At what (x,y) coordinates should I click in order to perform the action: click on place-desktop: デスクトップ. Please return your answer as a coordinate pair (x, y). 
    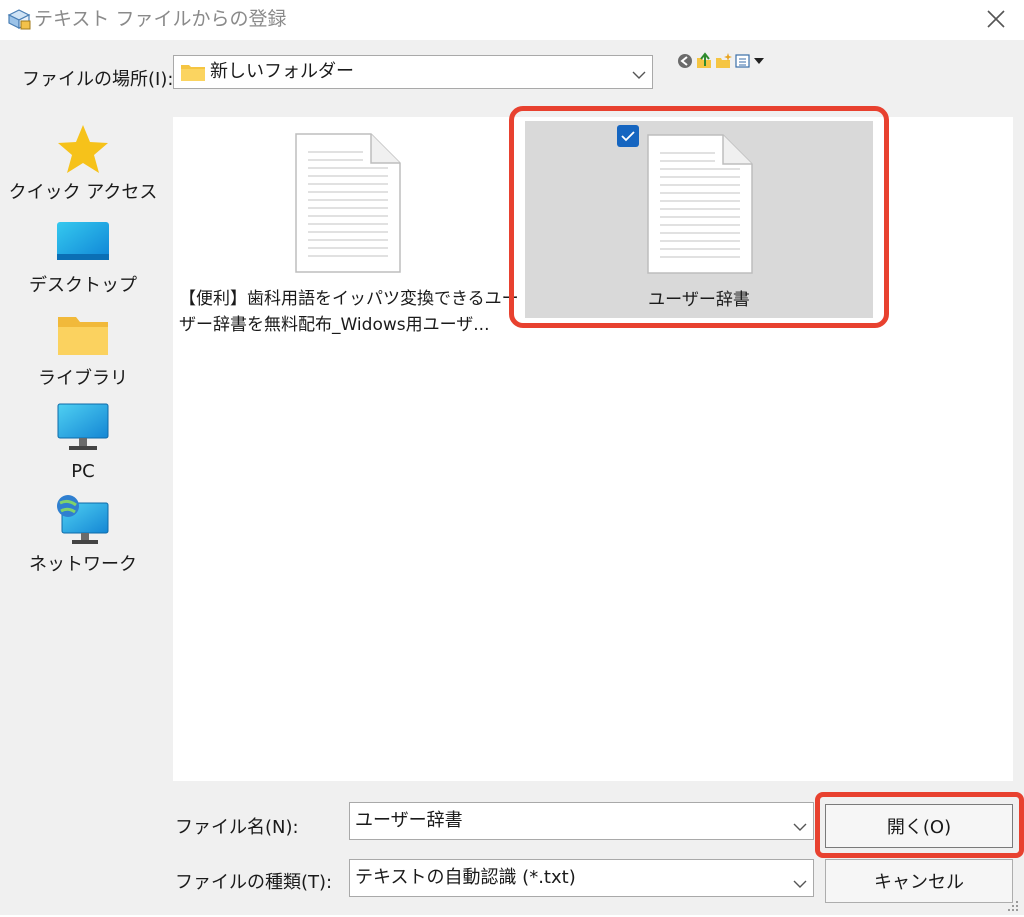
    Looking at the image, I should click on (83, 260).